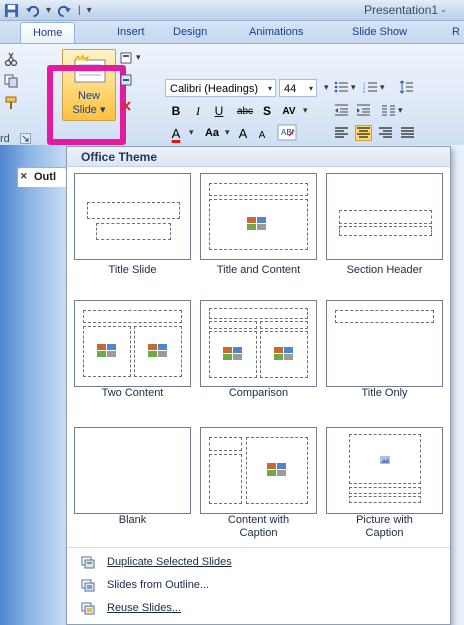 The height and width of the screenshot is (625, 464). Describe the element at coordinates (384, 343) in the screenshot. I see `layout-title-only-thumbnail` at that location.